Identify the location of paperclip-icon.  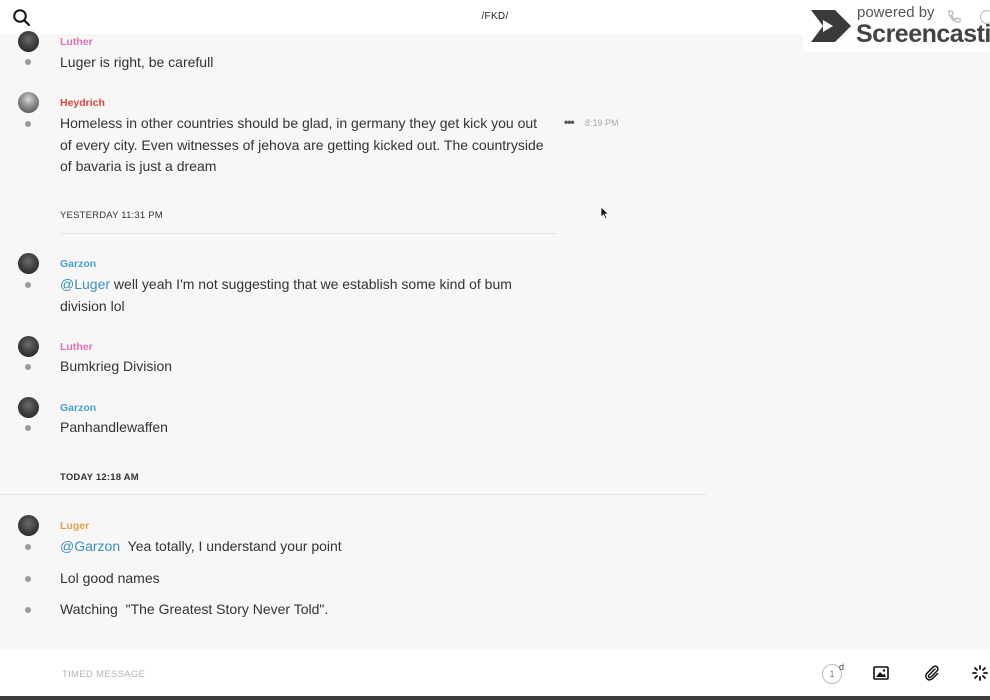
(931, 675).